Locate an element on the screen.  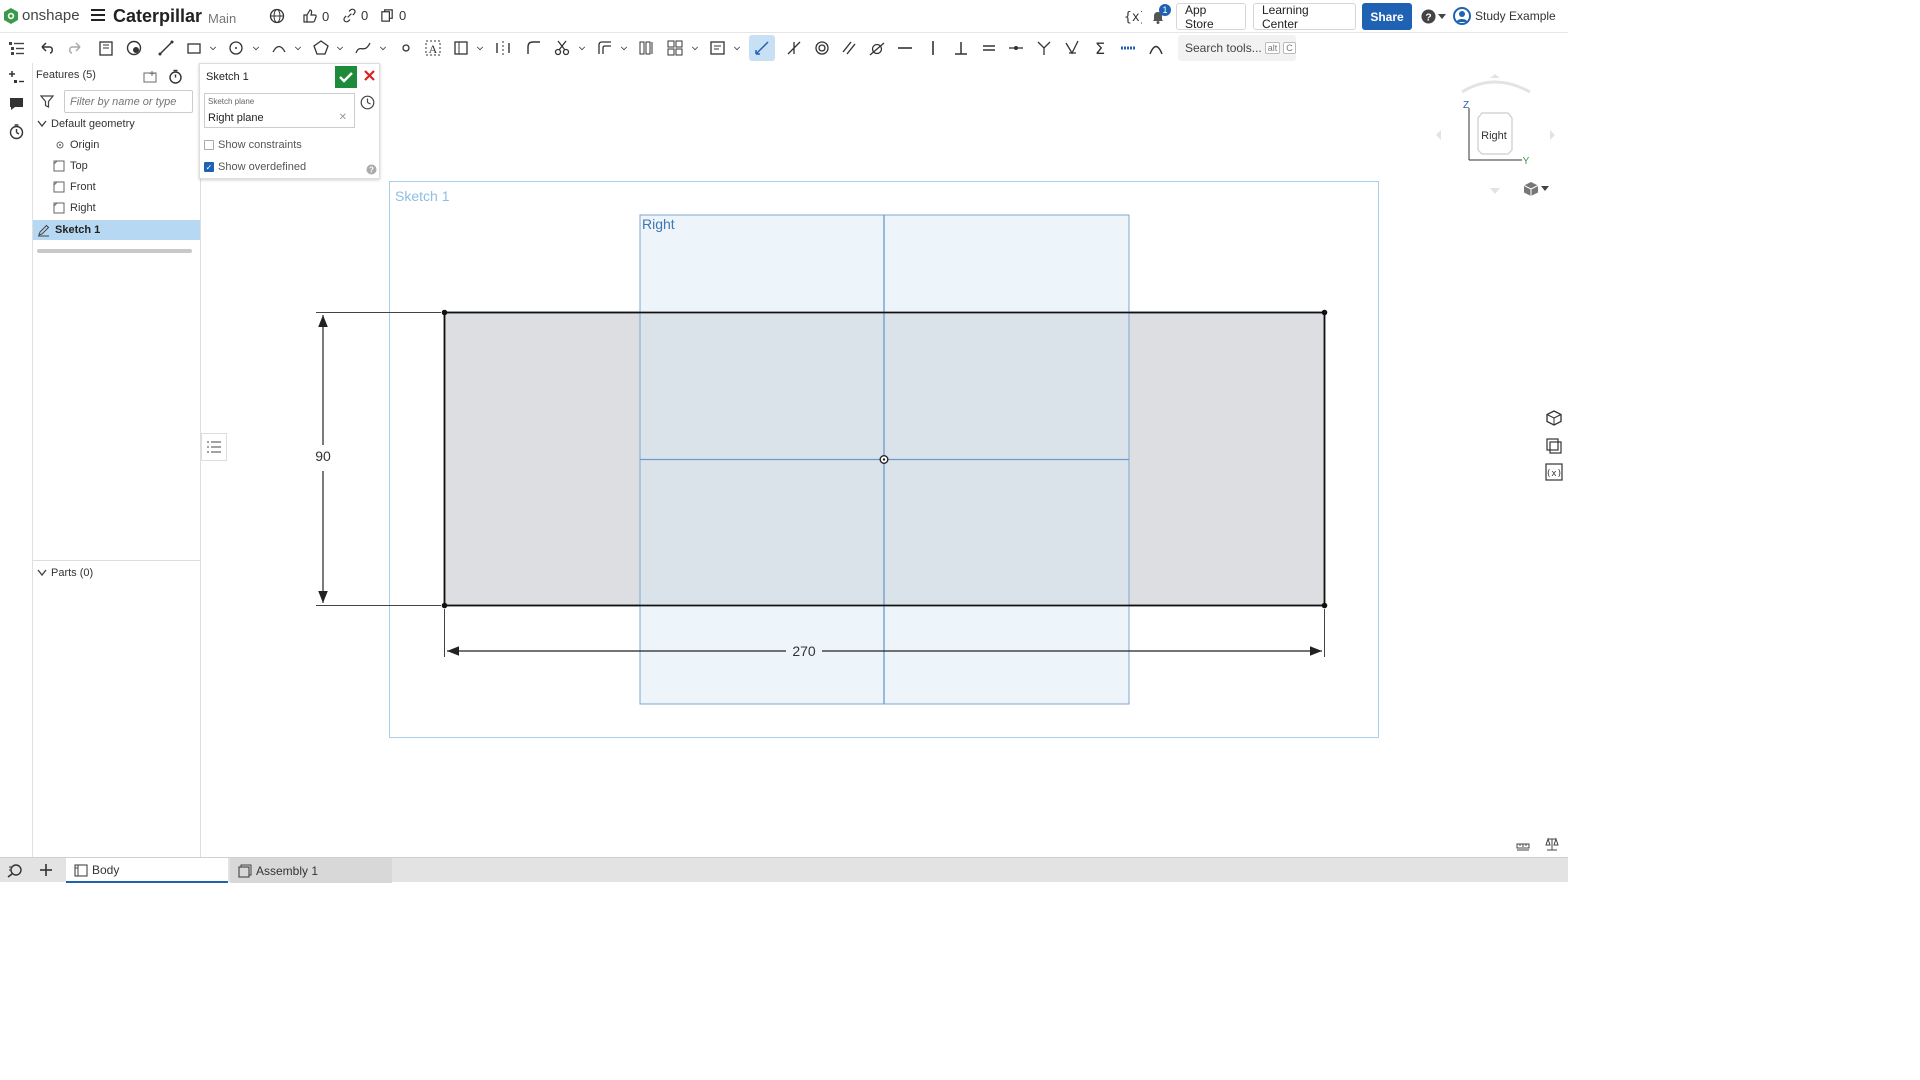
filter-icon is located at coordinates (47, 101).